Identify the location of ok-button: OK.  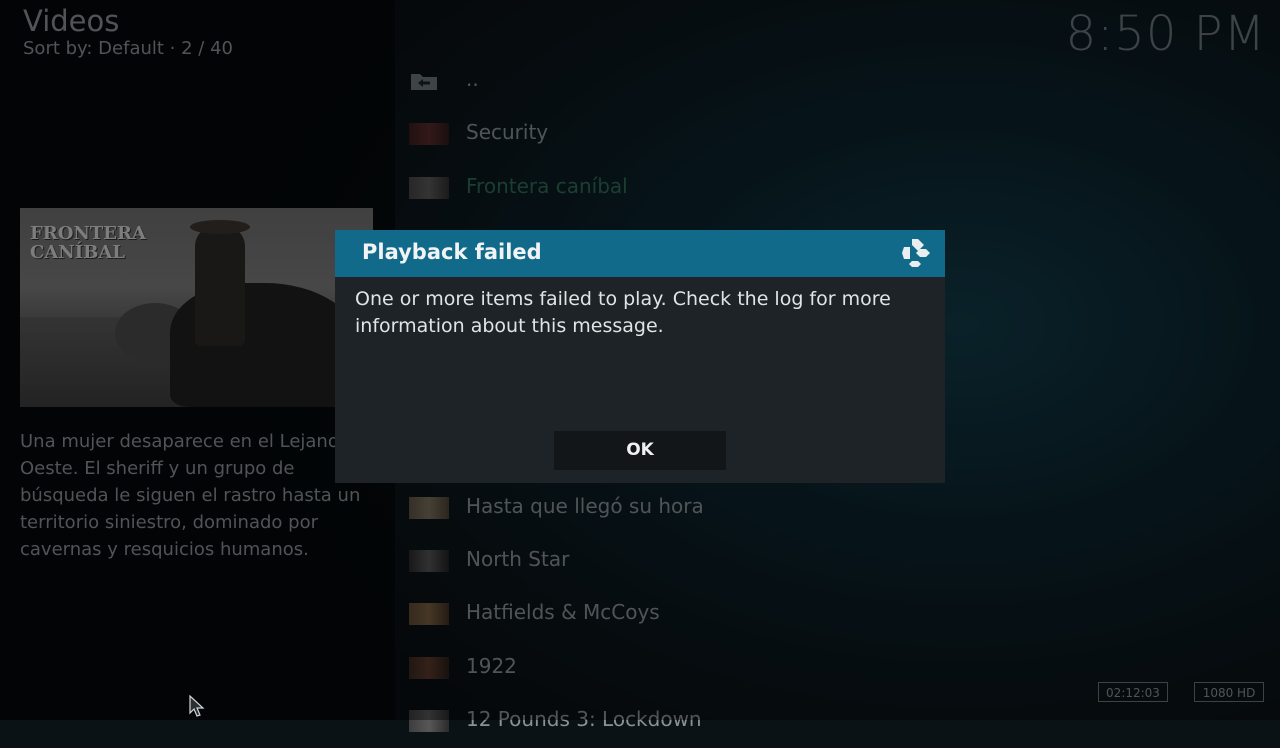
(640, 450).